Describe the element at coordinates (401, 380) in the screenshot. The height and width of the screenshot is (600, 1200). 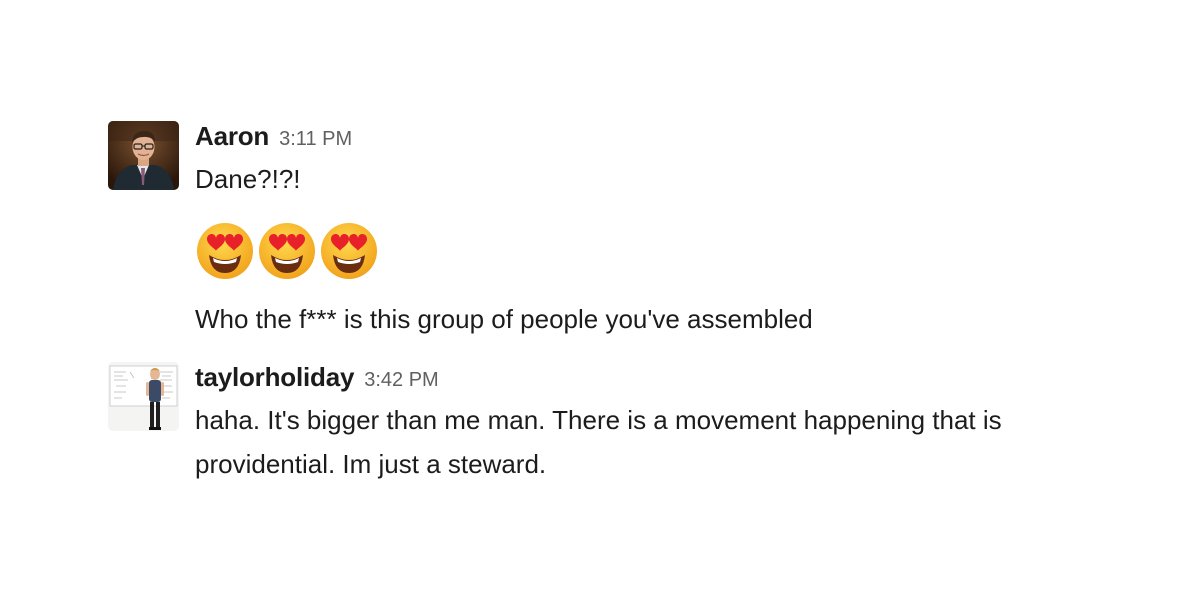
I see `timestamp: 3:42 PM` at that location.